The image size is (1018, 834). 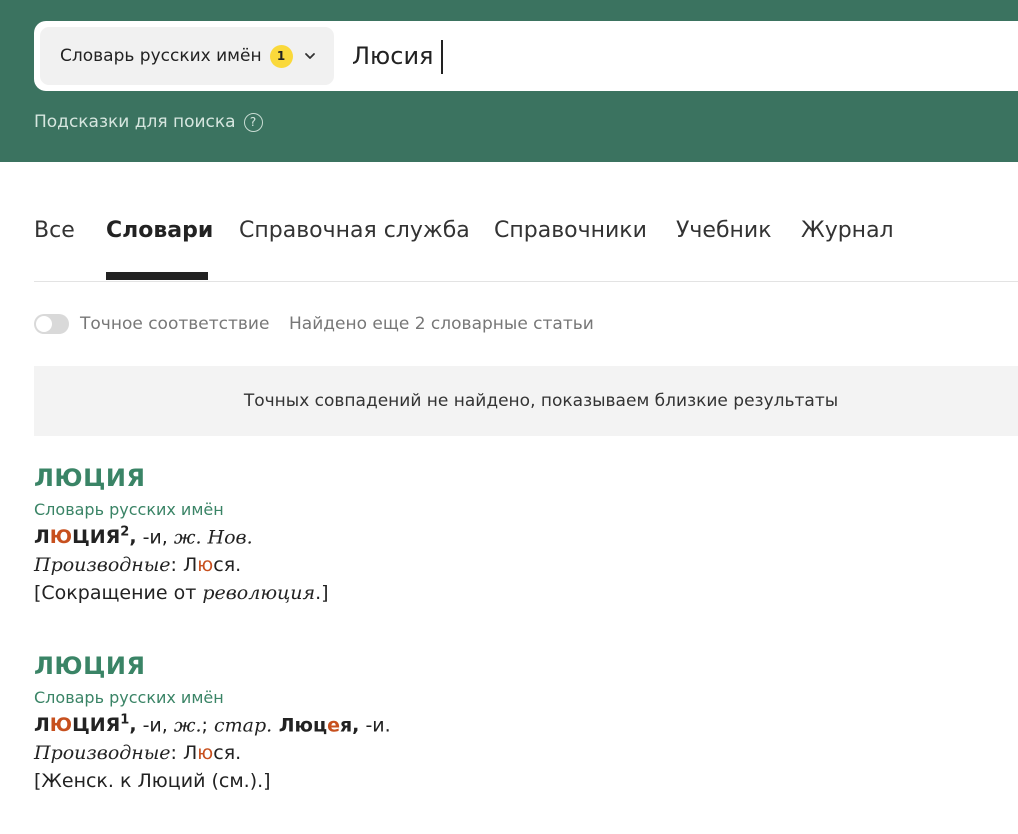 I want to click on homonym-index: 2, so click(x=125, y=532).